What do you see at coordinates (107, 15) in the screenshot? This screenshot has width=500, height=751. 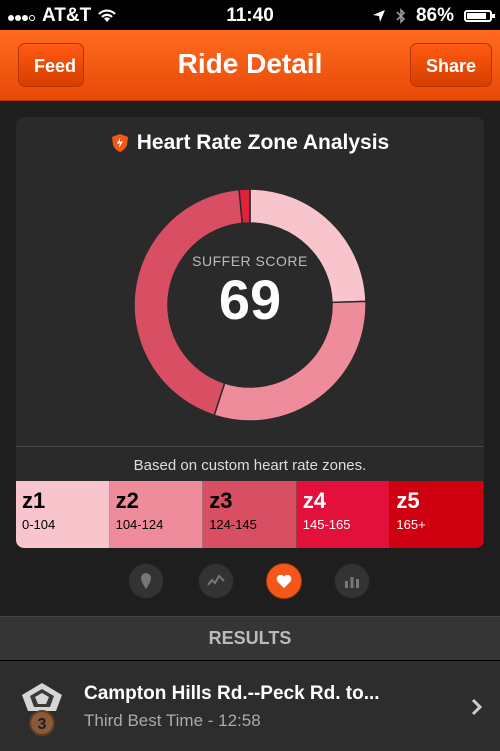 I see `wifi-icon` at bounding box center [107, 15].